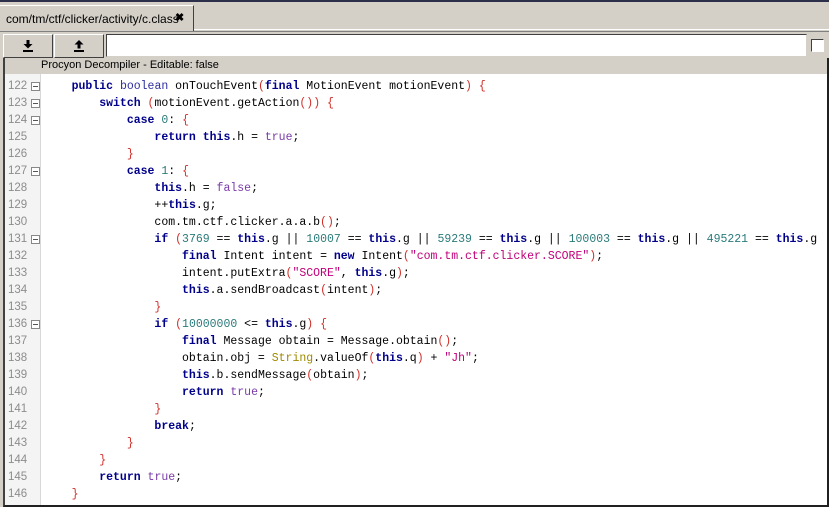  I want to click on code-line: 134 this.a.sendBroadcast(intent);, so click(416, 290).